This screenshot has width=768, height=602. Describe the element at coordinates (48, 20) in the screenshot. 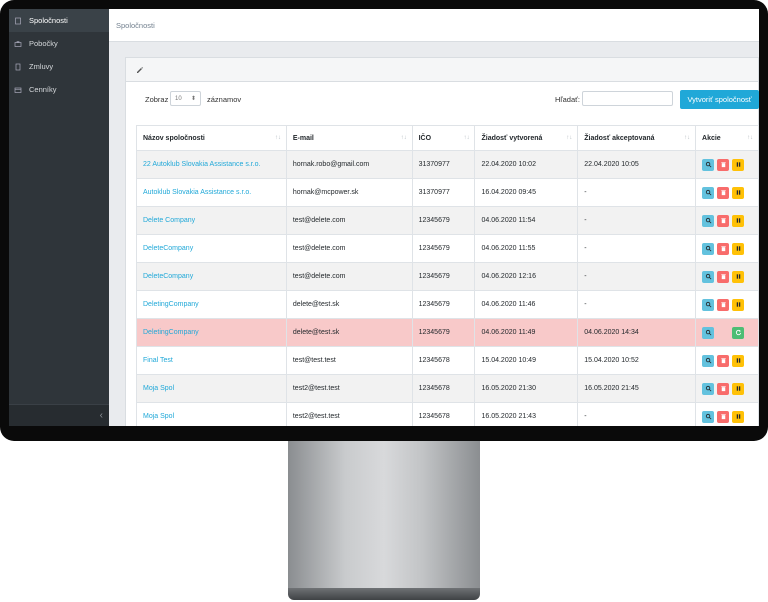

I see `sidebar-item-label: Spoločnosti` at that location.